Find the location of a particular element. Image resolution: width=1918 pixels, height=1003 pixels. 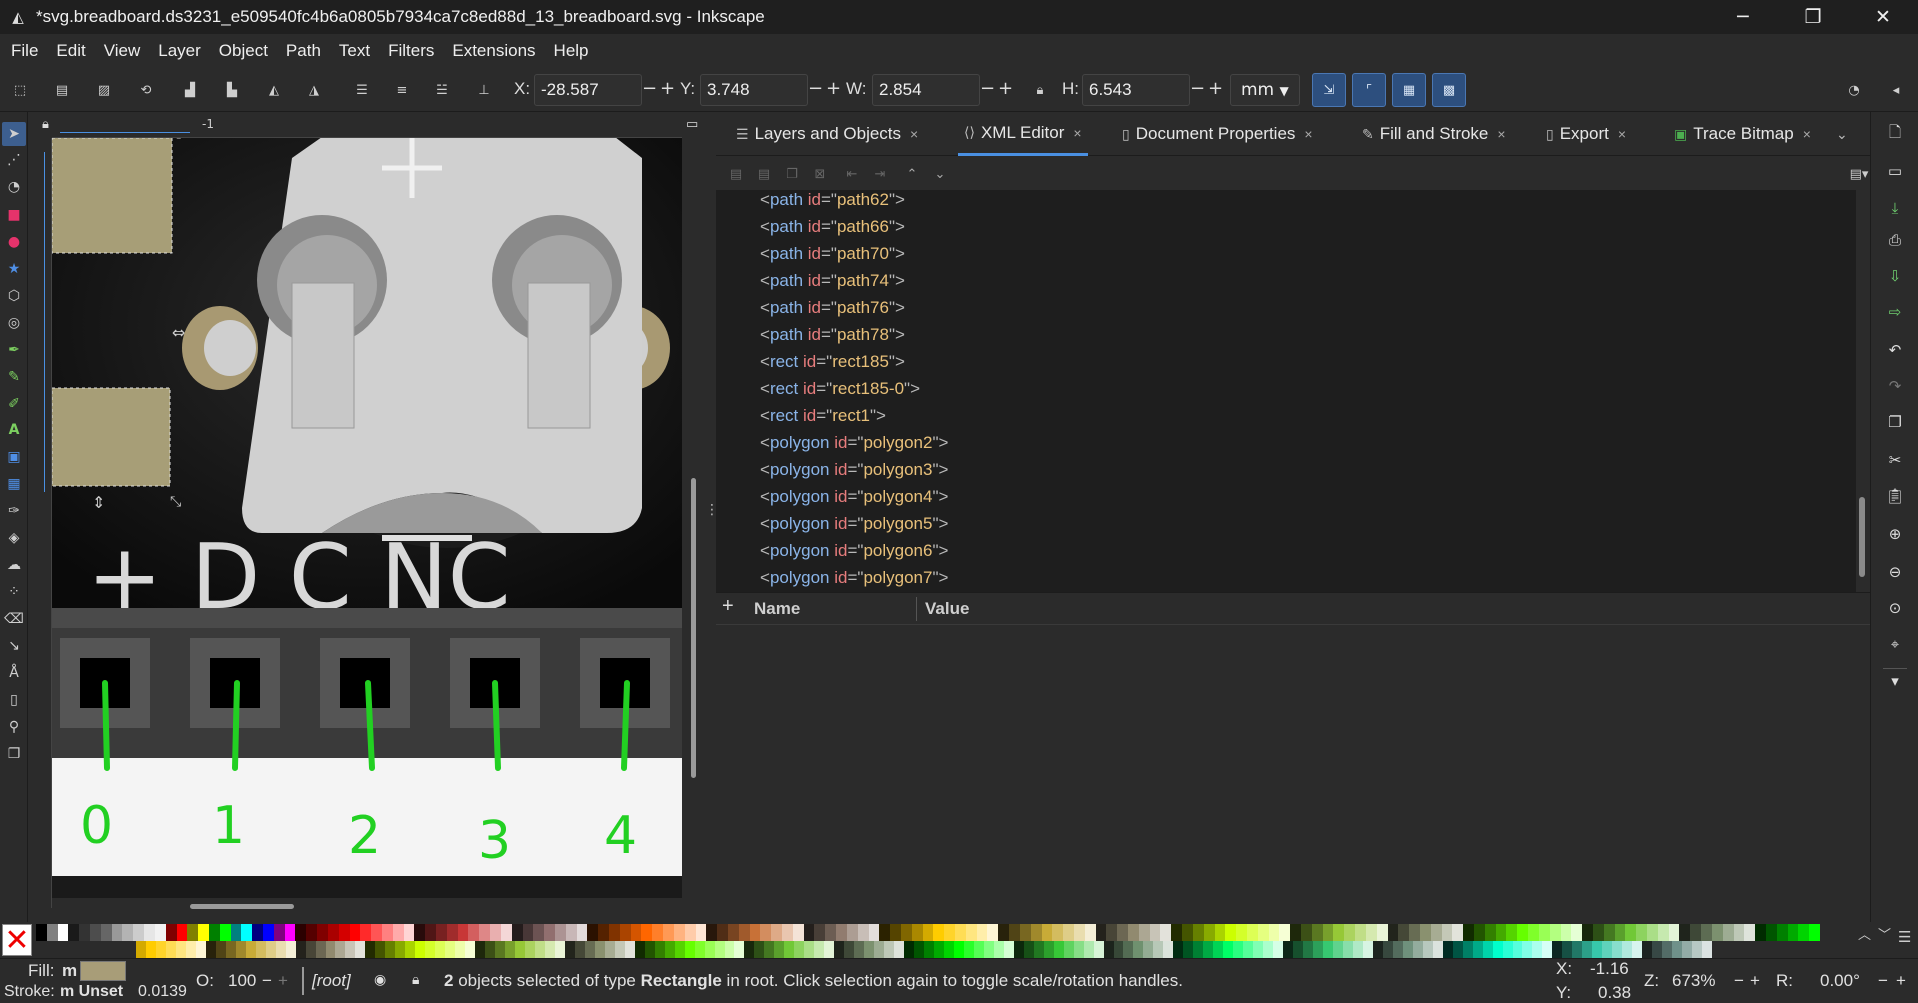

more-commands-icon: ▾ is located at coordinates (1895, 680).